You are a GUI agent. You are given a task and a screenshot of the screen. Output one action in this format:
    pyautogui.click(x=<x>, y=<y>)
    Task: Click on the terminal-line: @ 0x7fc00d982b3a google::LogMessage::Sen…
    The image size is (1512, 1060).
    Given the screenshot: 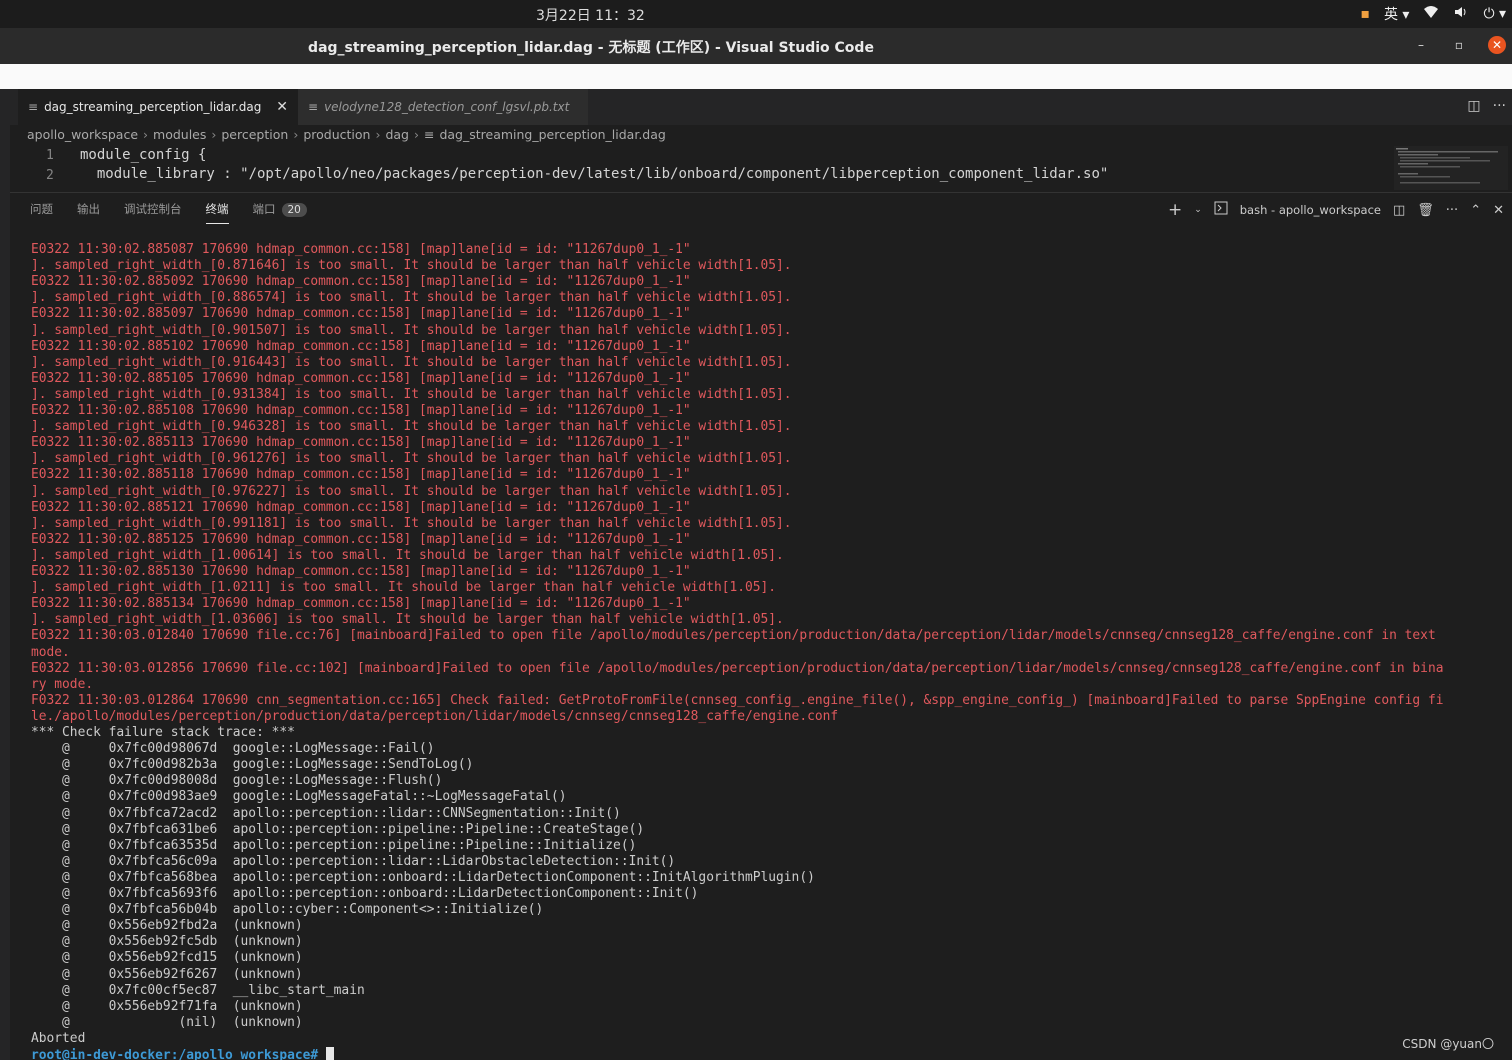 What is the action you would take?
    pyautogui.click(x=252, y=765)
    